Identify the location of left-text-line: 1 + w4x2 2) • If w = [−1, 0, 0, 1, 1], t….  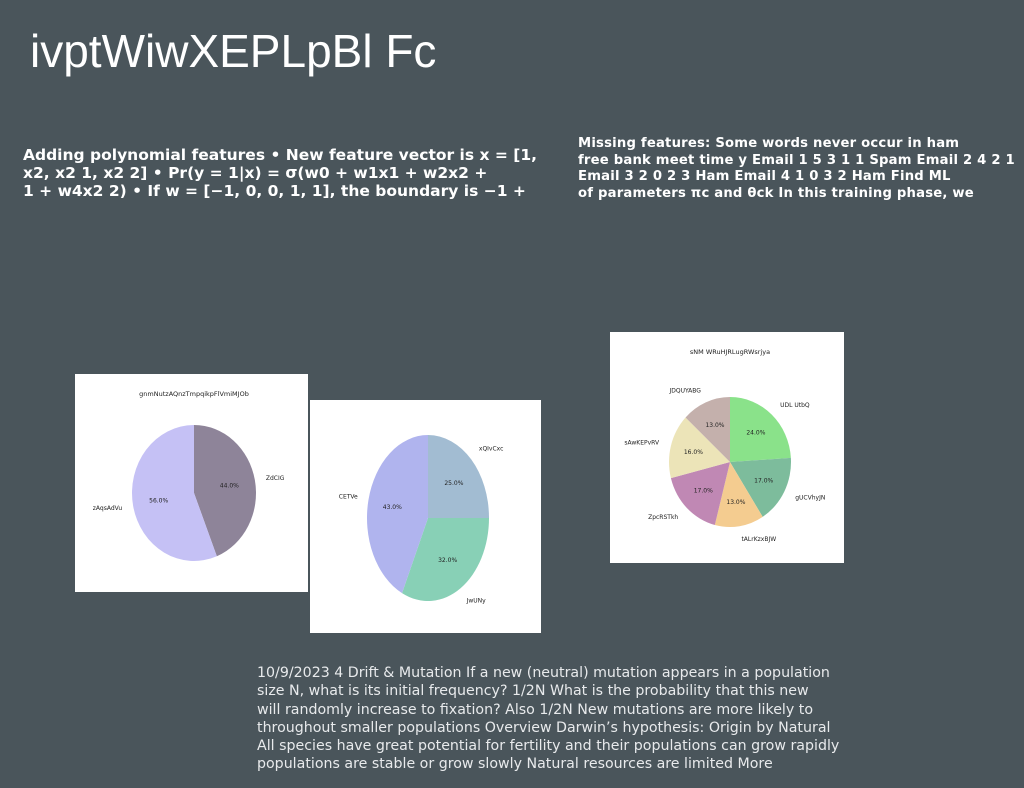
(274, 191).